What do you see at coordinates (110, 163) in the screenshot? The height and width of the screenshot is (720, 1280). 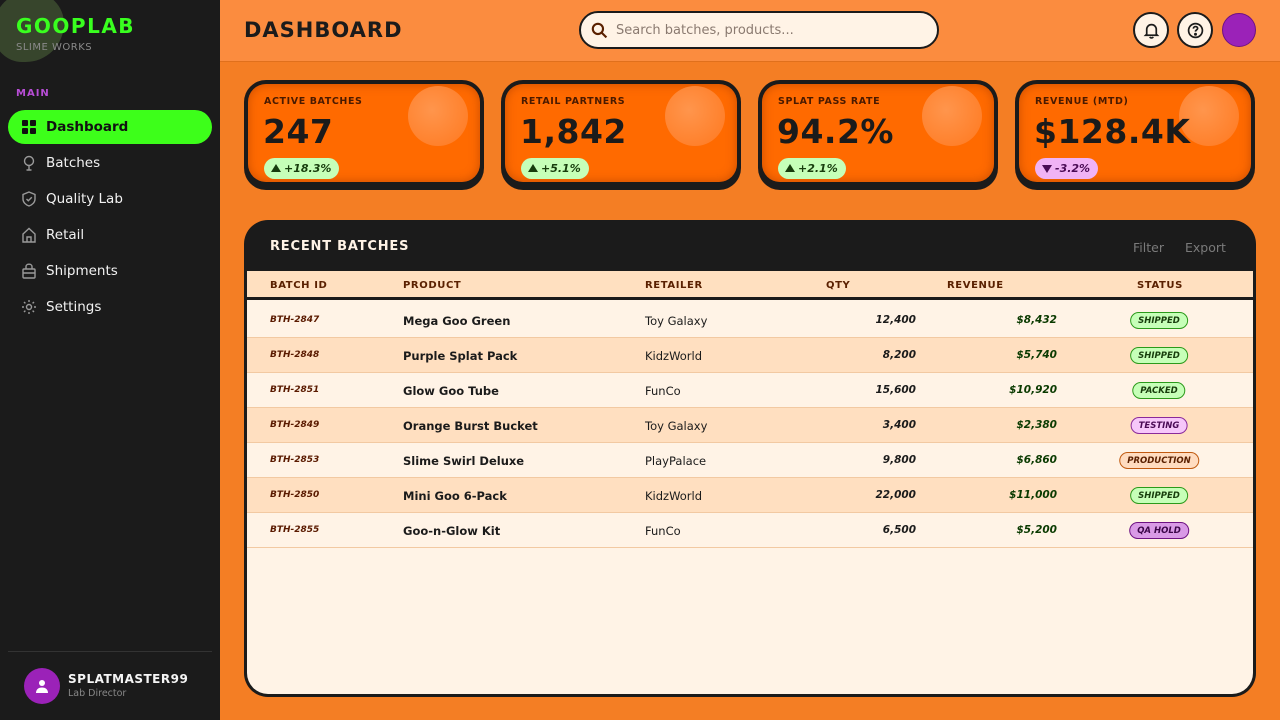 I see `sidebar-item-batches: Batches` at bounding box center [110, 163].